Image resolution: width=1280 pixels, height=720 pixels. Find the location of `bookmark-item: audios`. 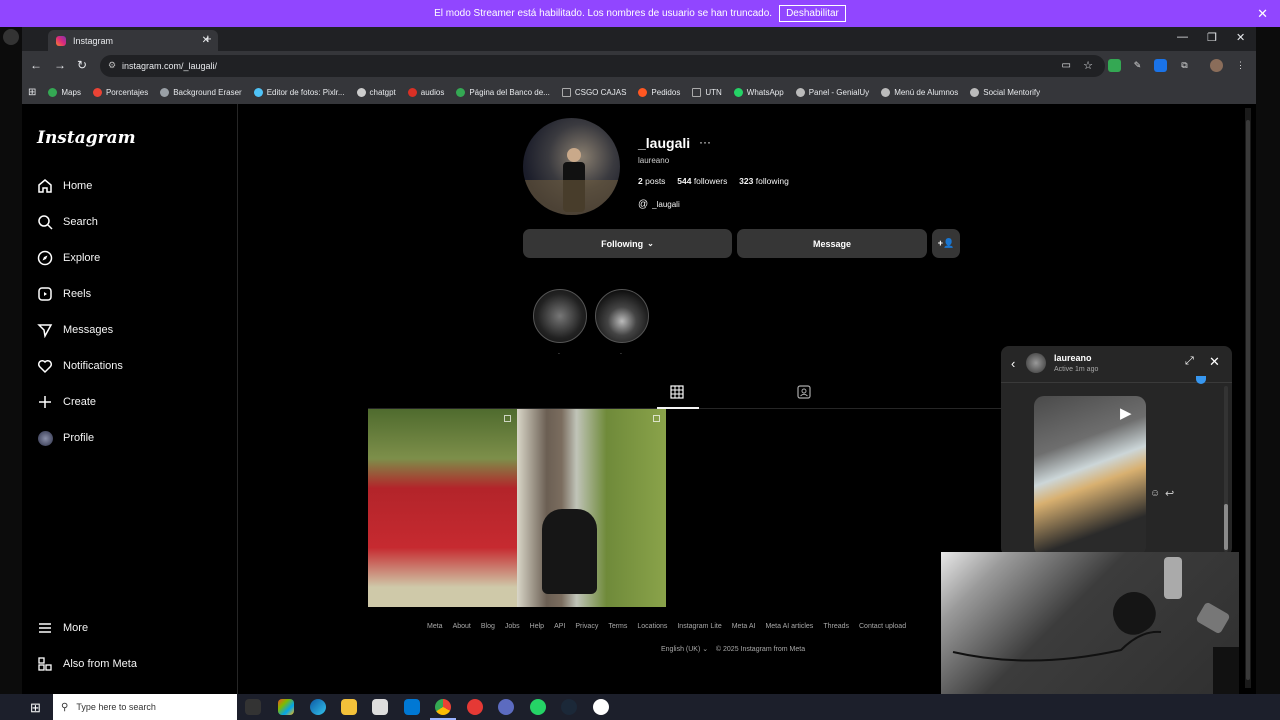

bookmark-item: audios is located at coordinates (425, 92).